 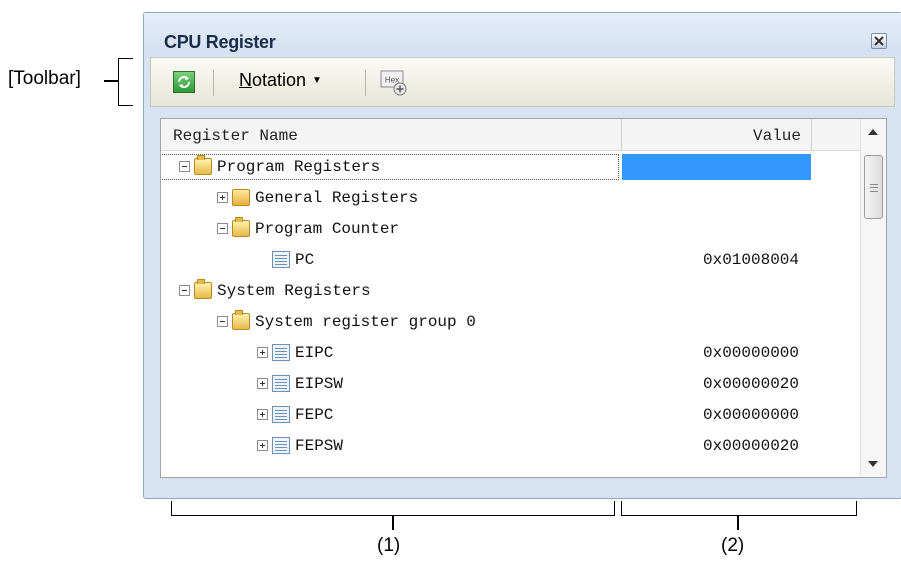 I want to click on vertical-scrollbar, so click(x=873, y=298).